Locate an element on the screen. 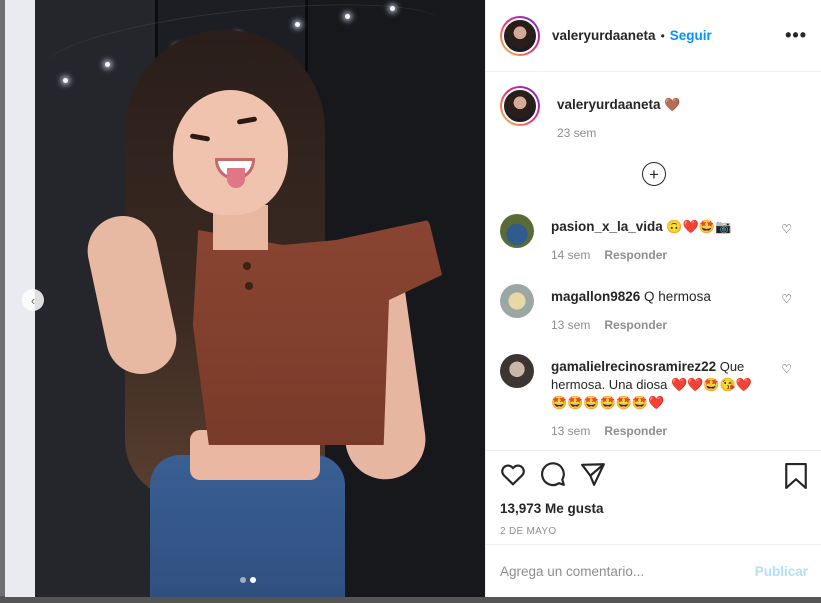 The image size is (821, 603). comment-item: pasion_x_la_vida 🙃❤️🤩📷 14 sem Responder ♡ is located at coordinates (654, 238).